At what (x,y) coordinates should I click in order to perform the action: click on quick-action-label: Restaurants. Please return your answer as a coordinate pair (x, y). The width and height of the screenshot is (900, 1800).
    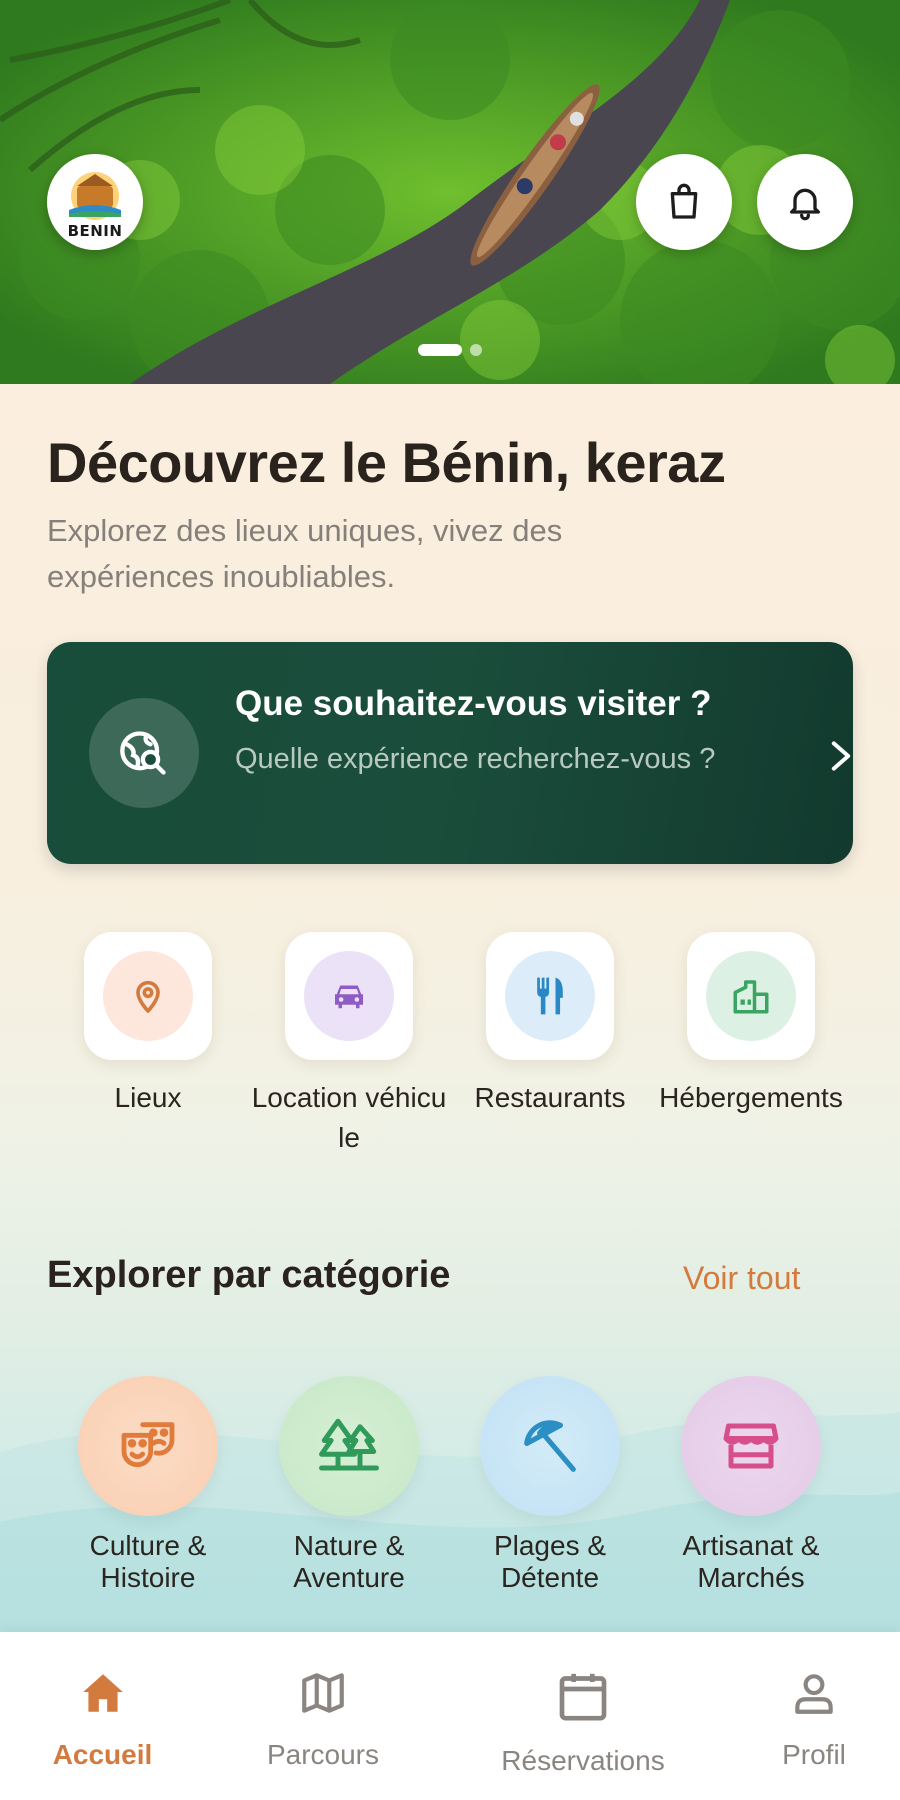
    Looking at the image, I should click on (550, 1097).